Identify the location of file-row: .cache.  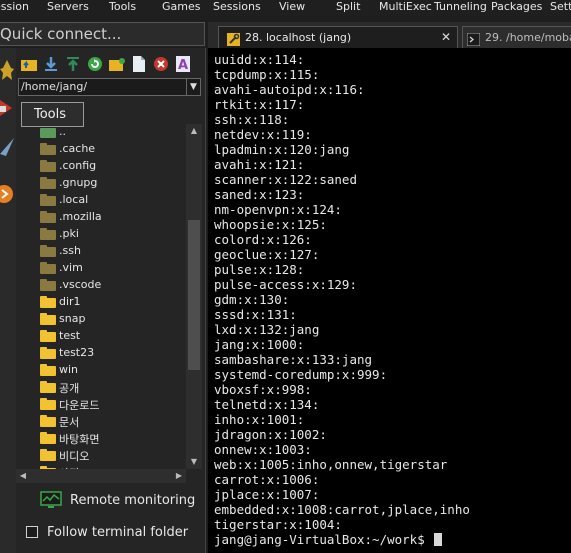
(113, 149).